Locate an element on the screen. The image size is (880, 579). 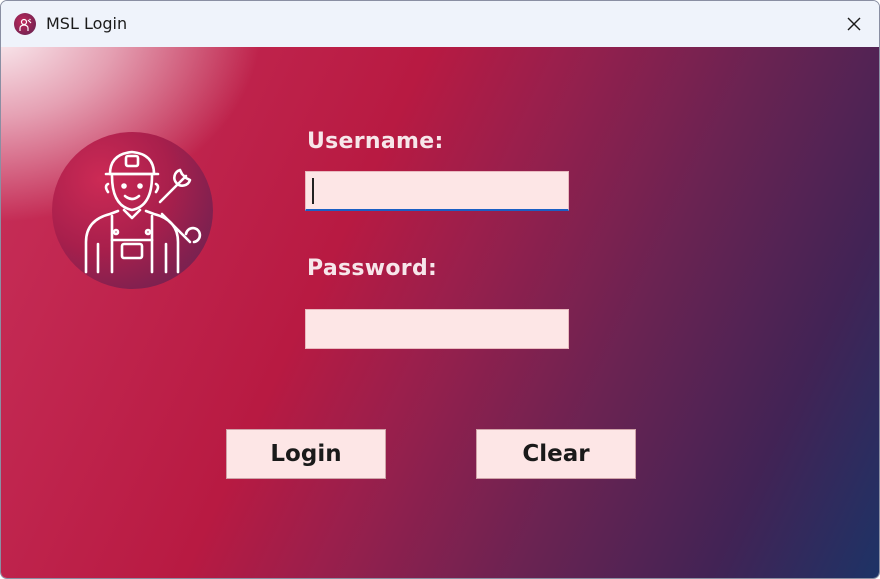
title-bar: MSL Login is located at coordinates (440, 24).